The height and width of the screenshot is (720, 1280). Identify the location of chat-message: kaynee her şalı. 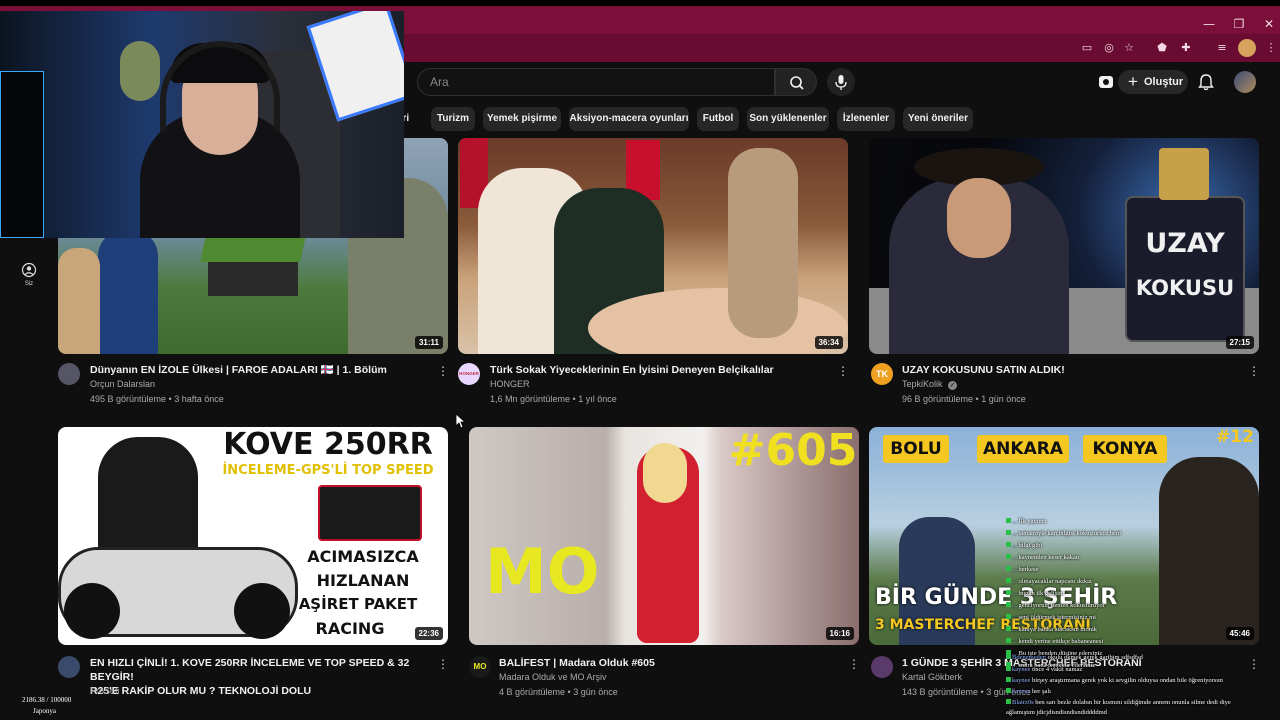
(1028, 691).